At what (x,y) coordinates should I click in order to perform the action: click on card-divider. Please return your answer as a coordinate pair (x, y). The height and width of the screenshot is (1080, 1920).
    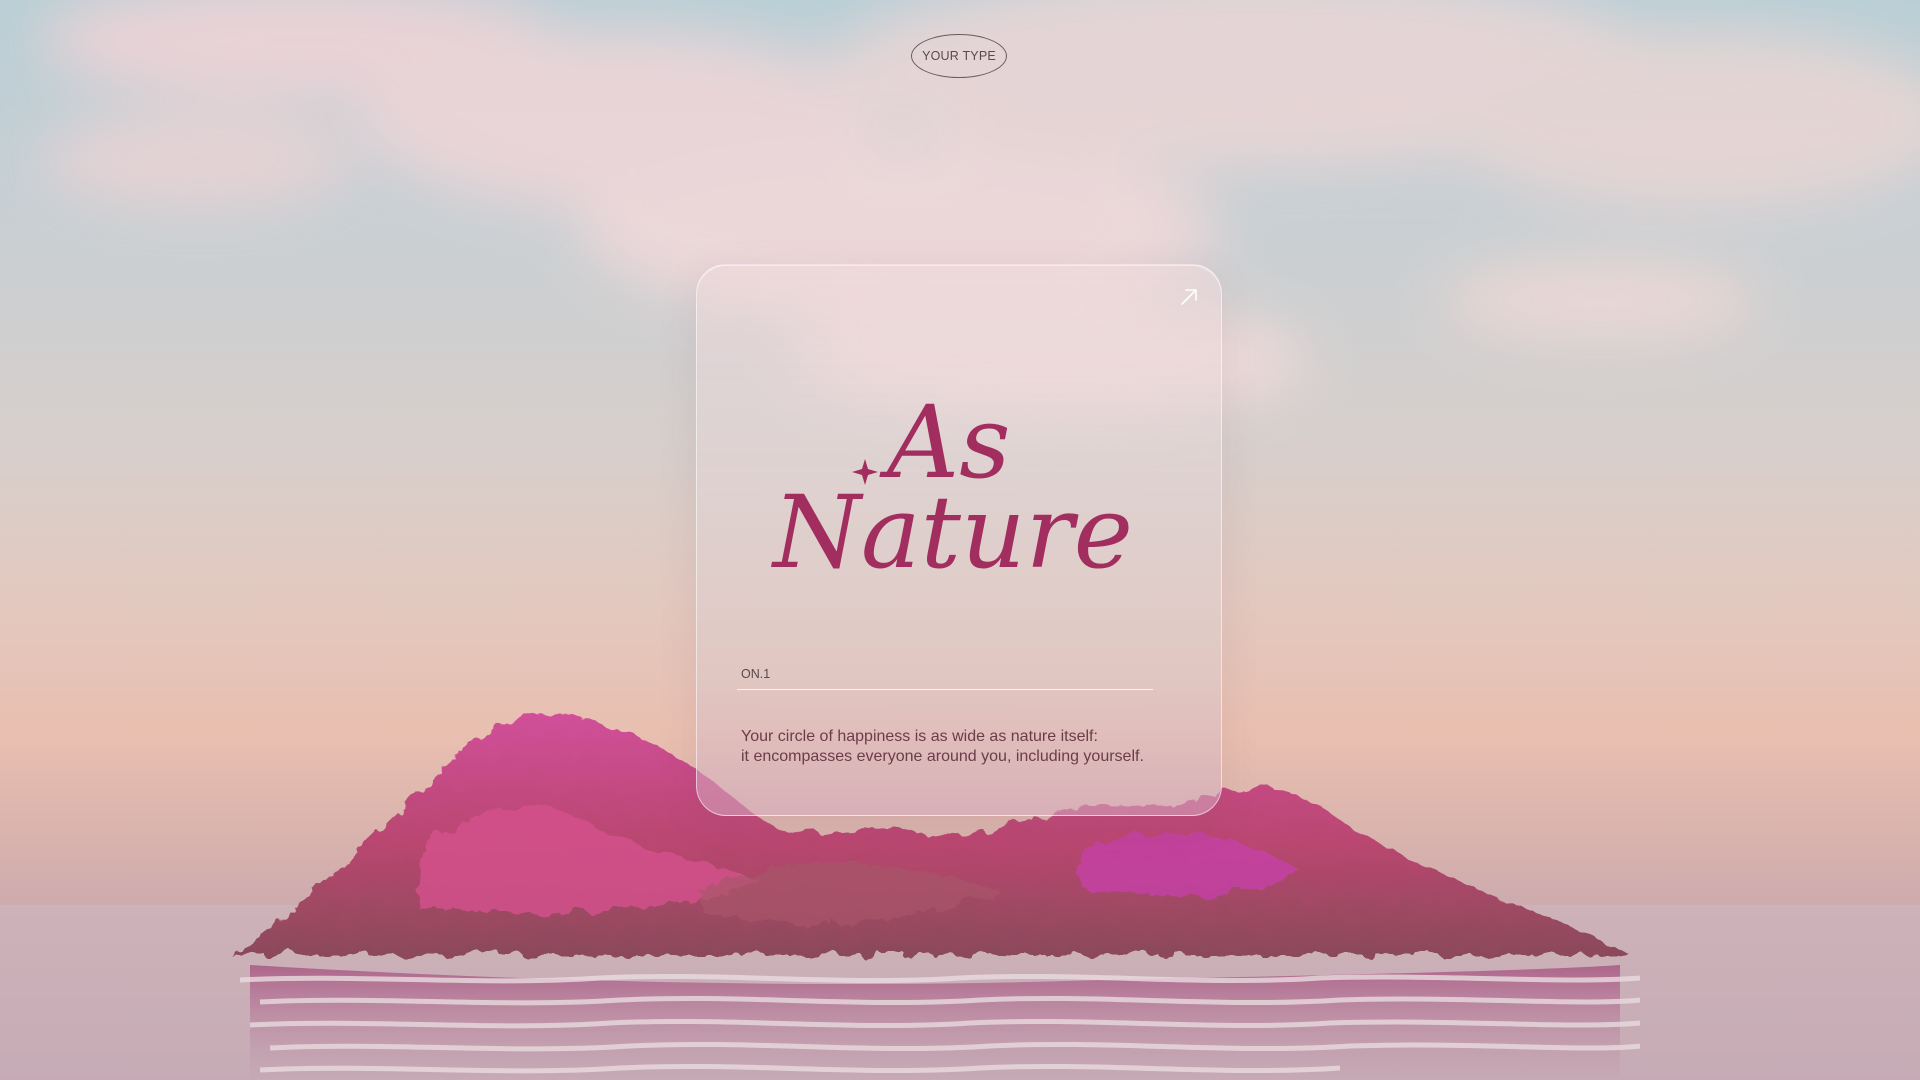
    Looking at the image, I should click on (945, 689).